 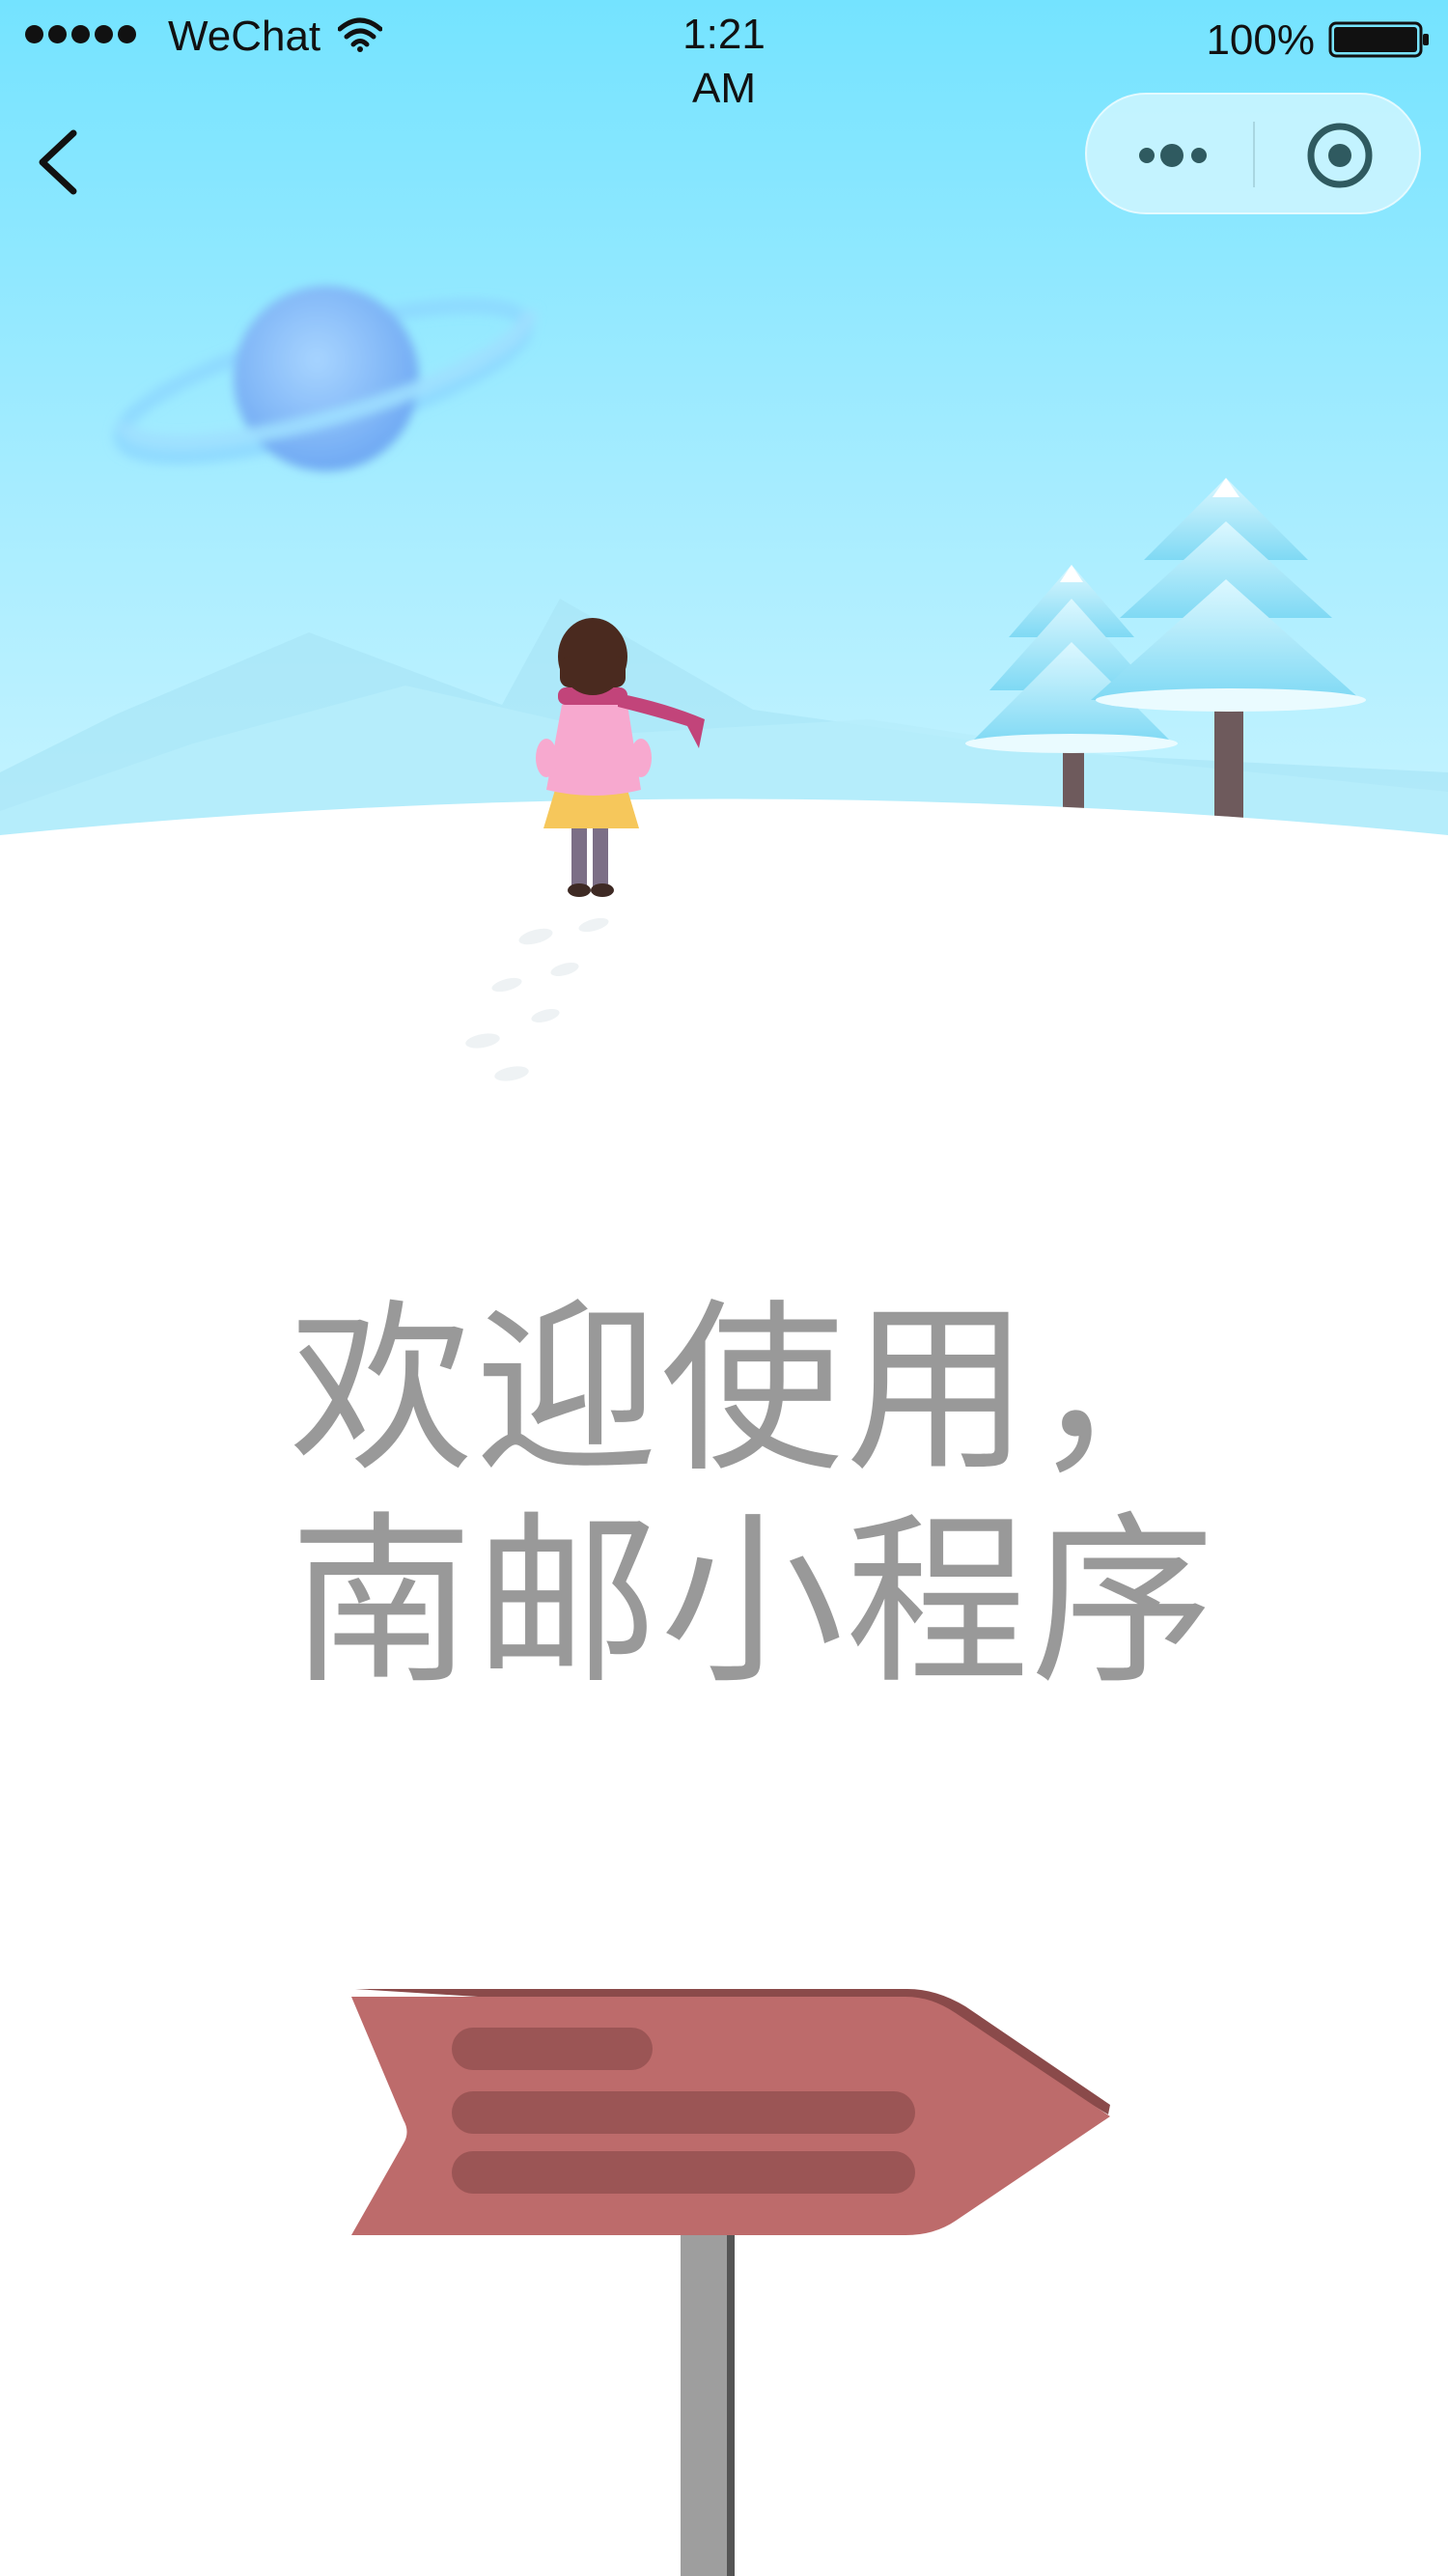 I want to click on wifi-icon, so click(x=360, y=35).